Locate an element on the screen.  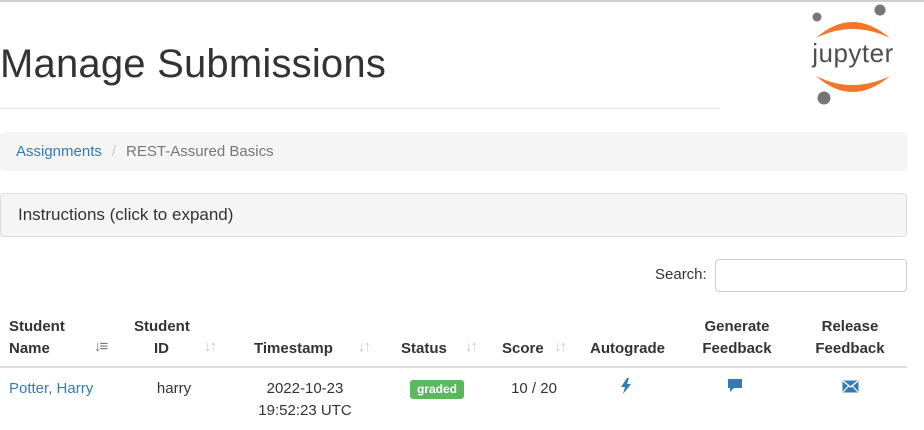
cell-autograde is located at coordinates (626, 384).